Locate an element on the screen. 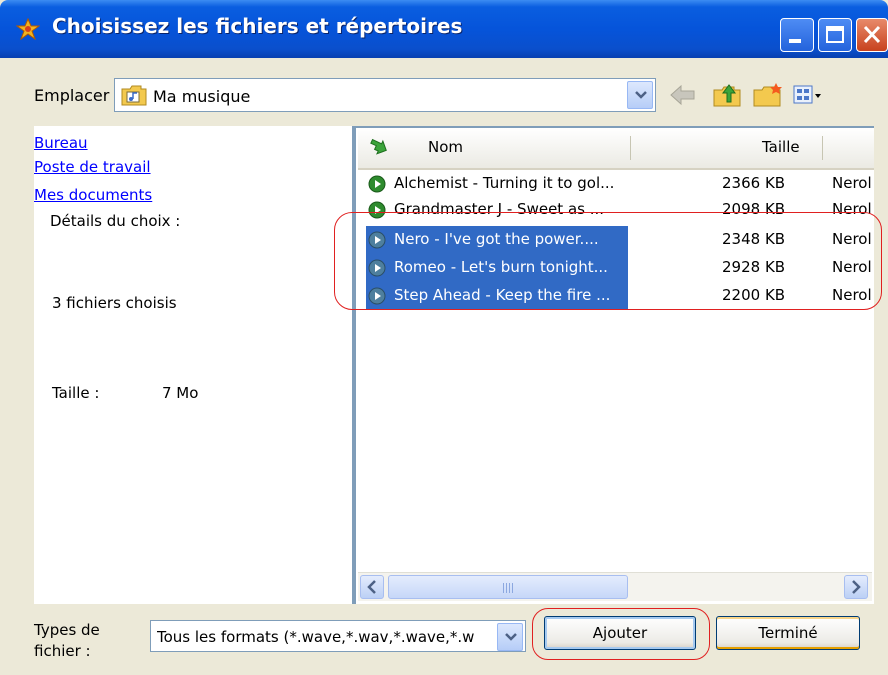  title-bar: Choisissez les fichiers et répertoires is located at coordinates (444, 29).